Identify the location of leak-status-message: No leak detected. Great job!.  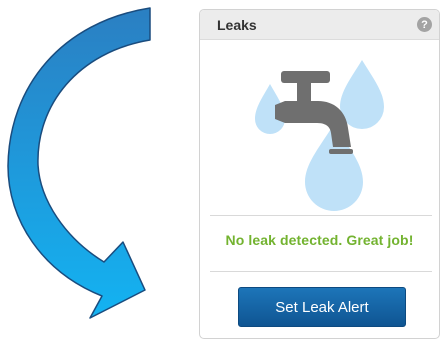
(319, 240).